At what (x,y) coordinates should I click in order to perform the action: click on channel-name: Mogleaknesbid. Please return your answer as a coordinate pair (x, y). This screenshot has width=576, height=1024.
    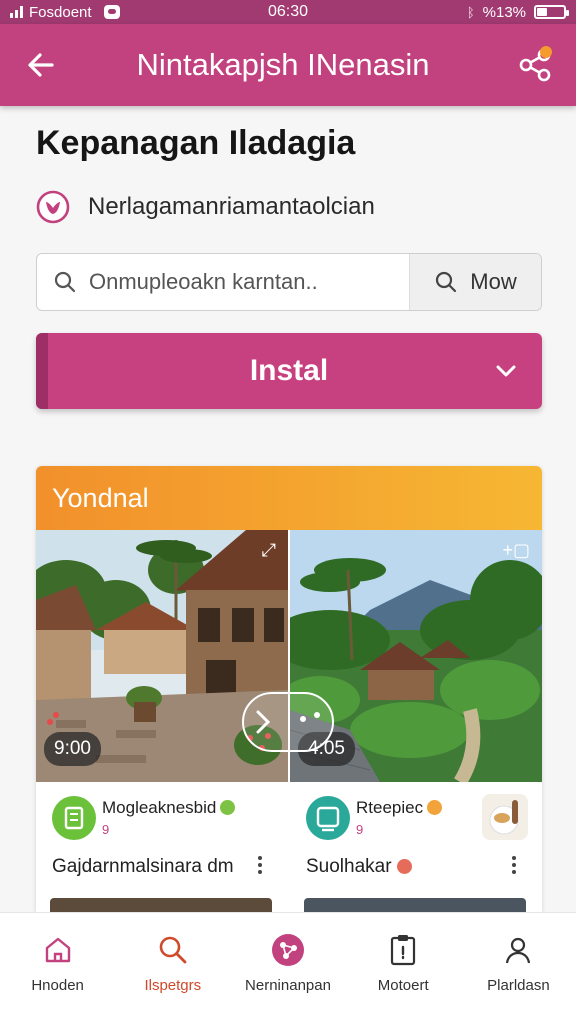
    Looking at the image, I should click on (169, 808).